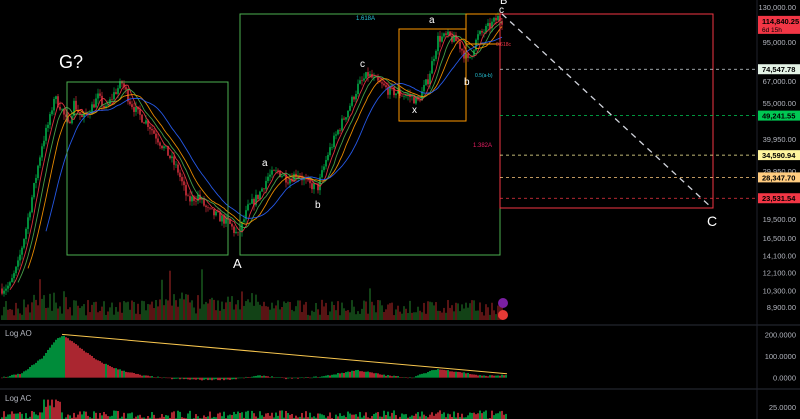 The width and height of the screenshot is (800, 419). What do you see at coordinates (503, 315) in the screenshot?
I see `dividend-icon` at bounding box center [503, 315].